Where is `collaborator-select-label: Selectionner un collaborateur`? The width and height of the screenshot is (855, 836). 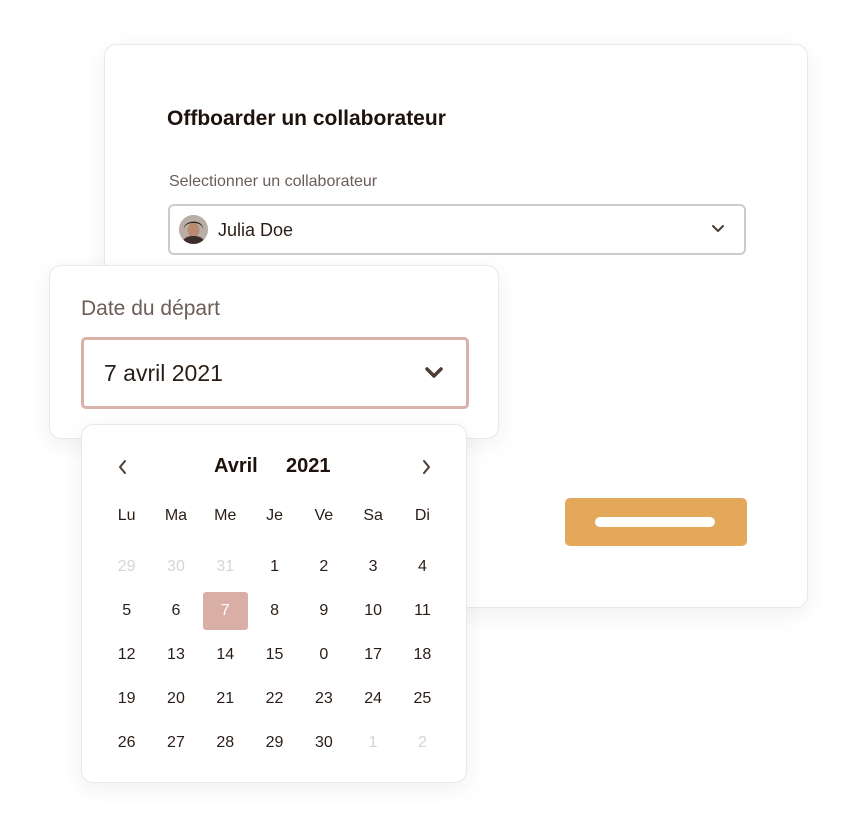 collaborator-select-label: Selectionner un collaborateur is located at coordinates (273, 181).